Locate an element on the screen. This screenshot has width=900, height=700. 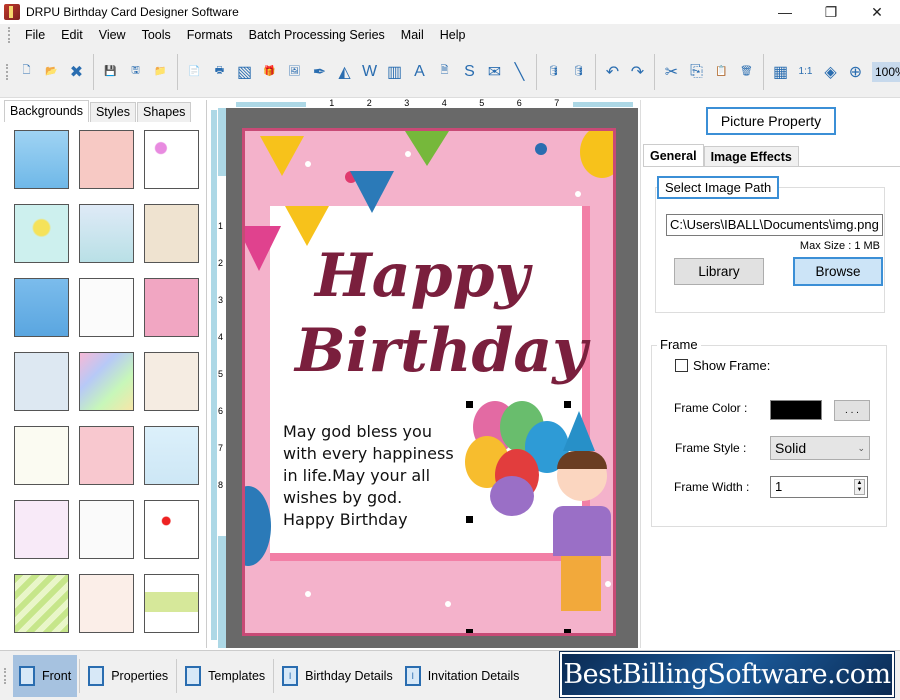
left-panel-scrollbar is located at coordinates (214, 374).